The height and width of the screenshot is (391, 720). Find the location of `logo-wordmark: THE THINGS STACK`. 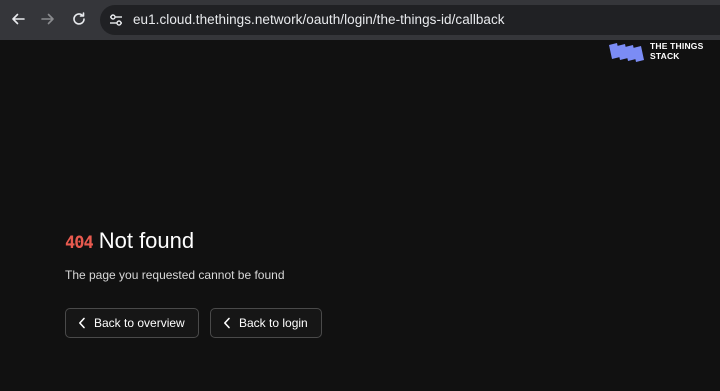

logo-wordmark: THE THINGS STACK is located at coordinates (676, 51).